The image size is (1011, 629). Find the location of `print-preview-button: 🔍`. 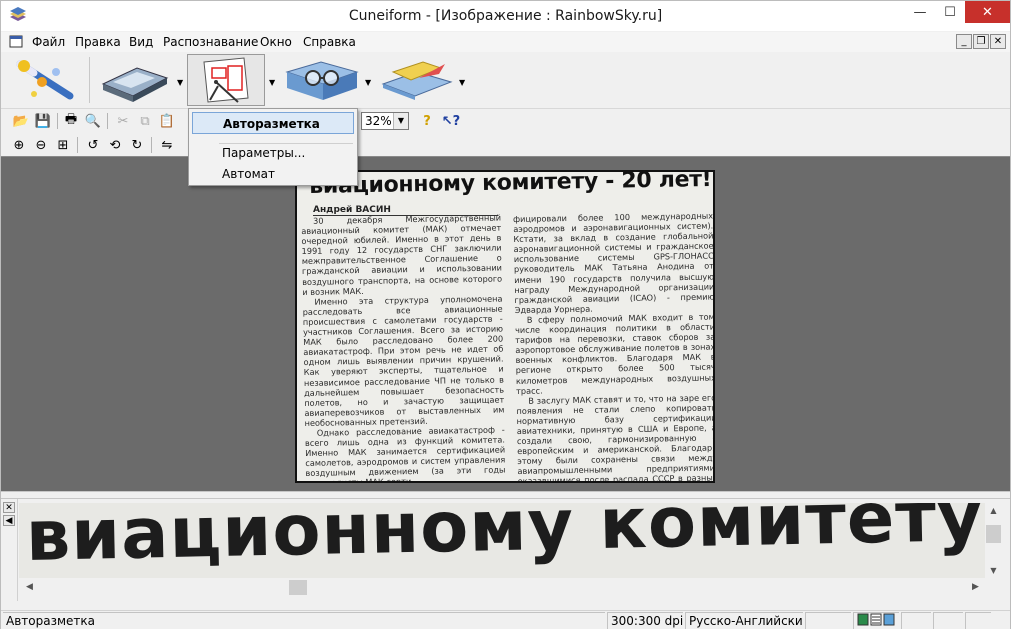

print-preview-button: 🔍 is located at coordinates (93, 121).